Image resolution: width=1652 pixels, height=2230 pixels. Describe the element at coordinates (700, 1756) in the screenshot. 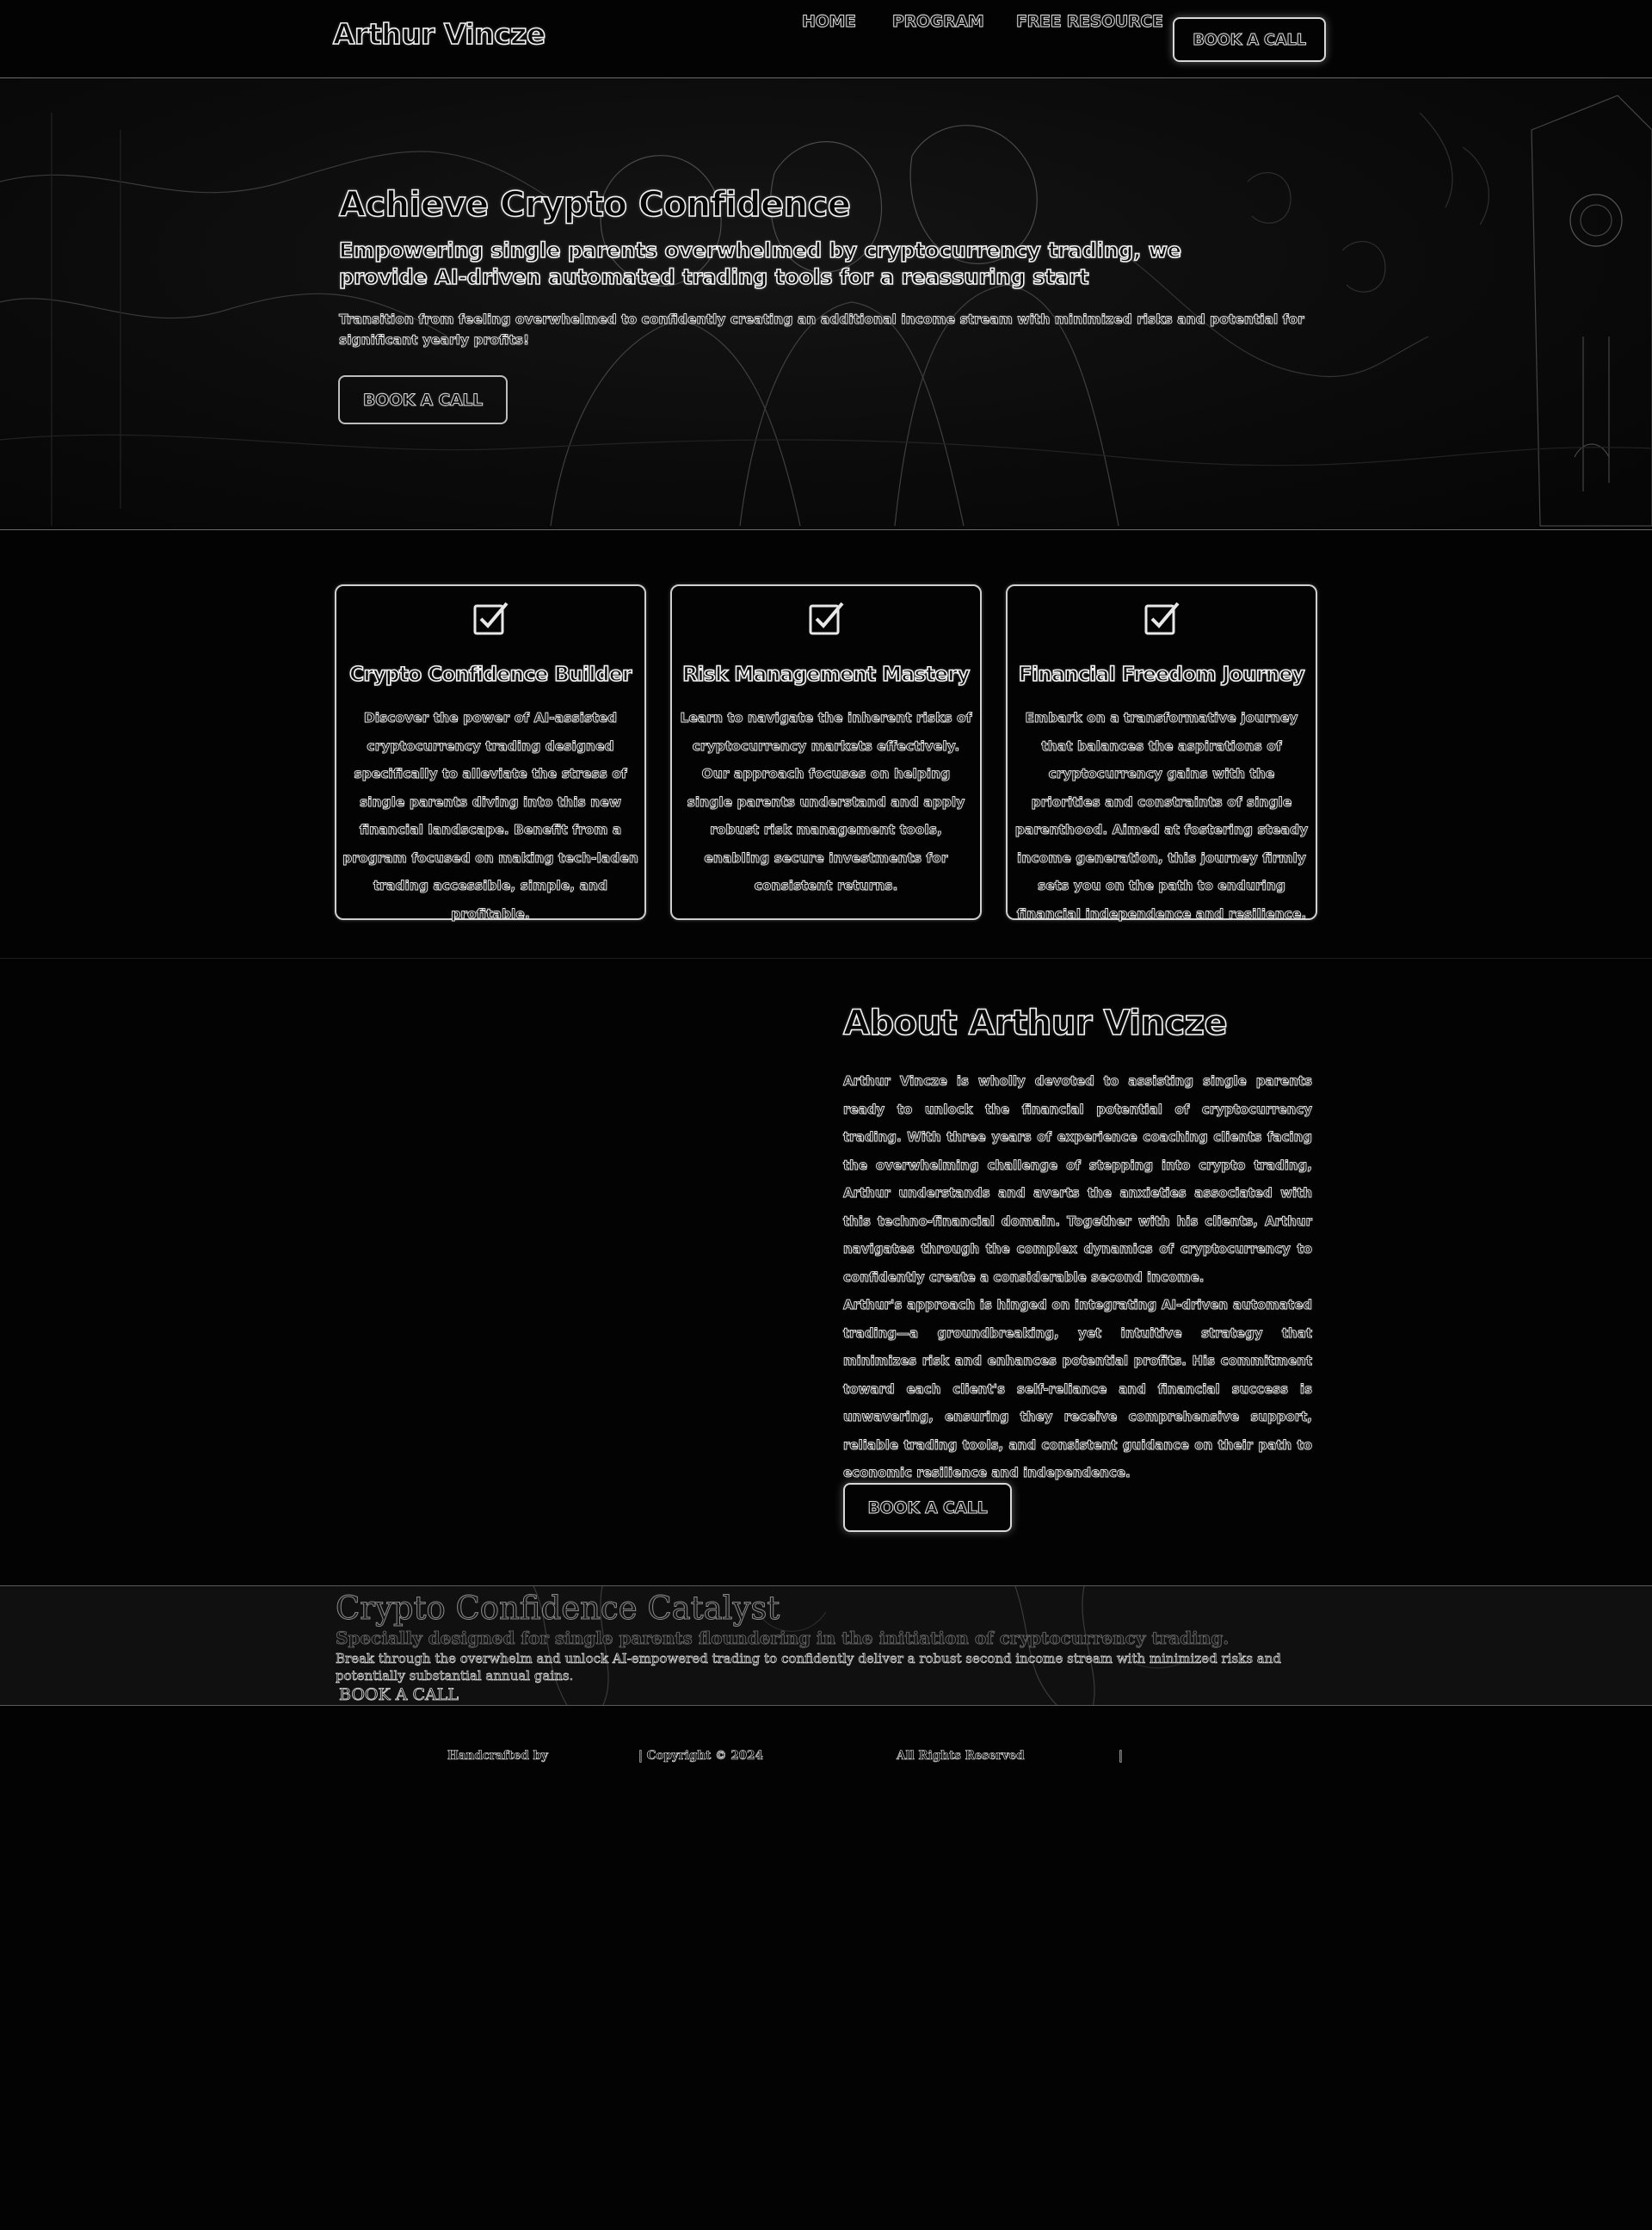

I see `footer-copyright: | Copyright © 2024` at that location.